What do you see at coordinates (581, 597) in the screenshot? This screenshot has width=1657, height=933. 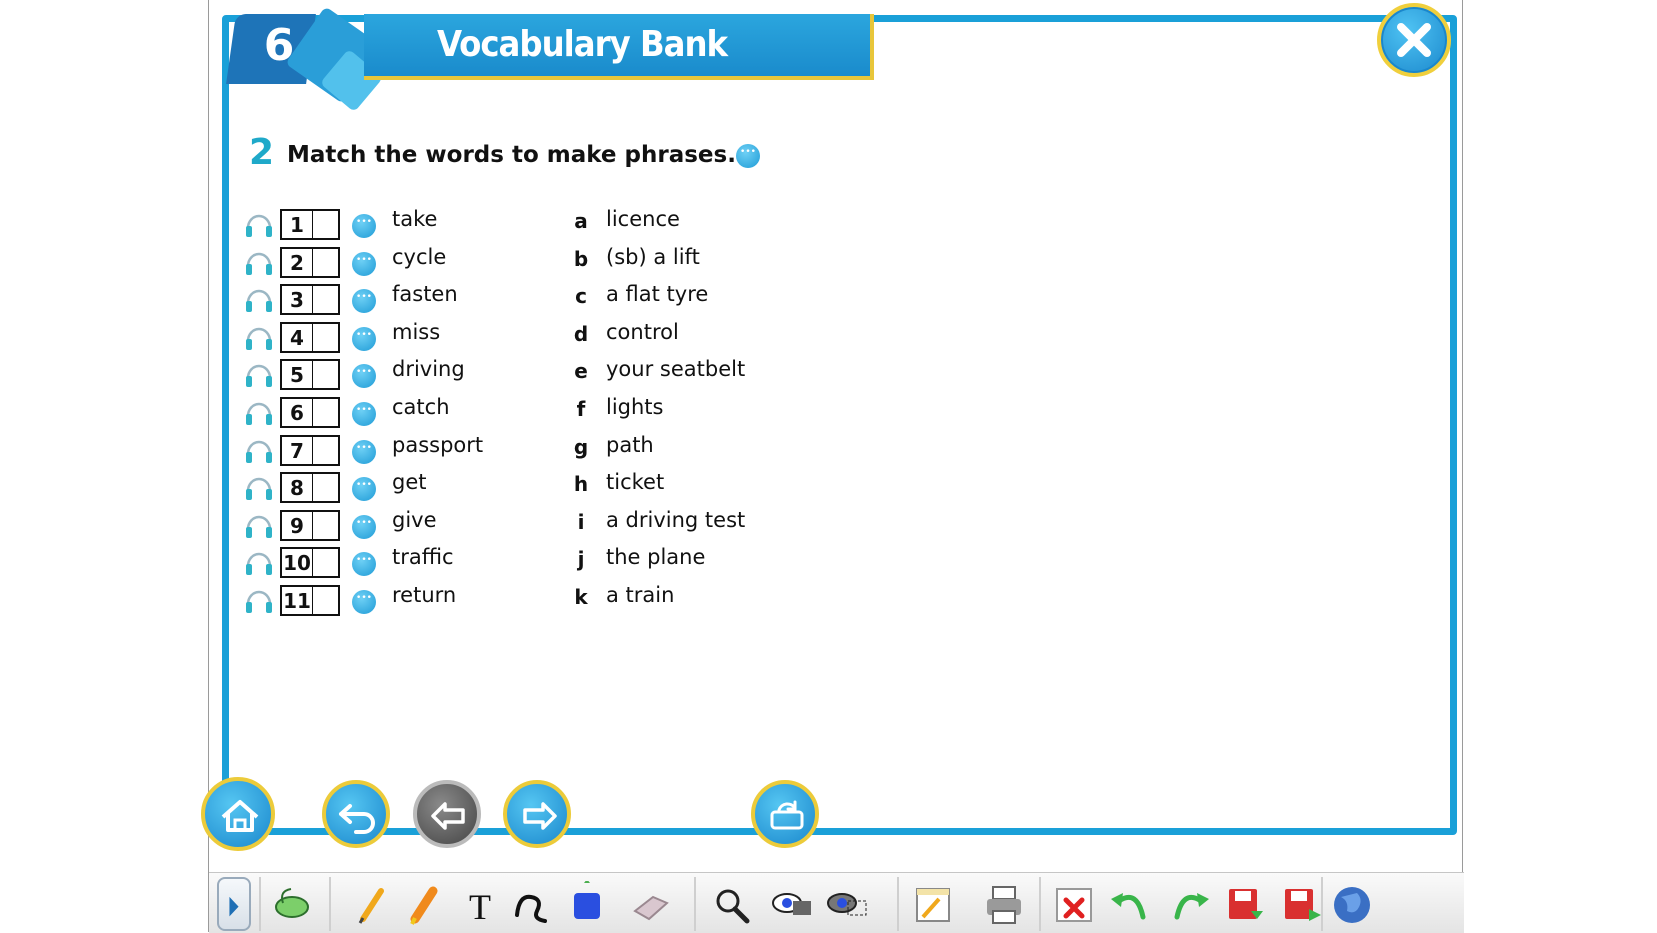 I see `option-letter: k` at bounding box center [581, 597].